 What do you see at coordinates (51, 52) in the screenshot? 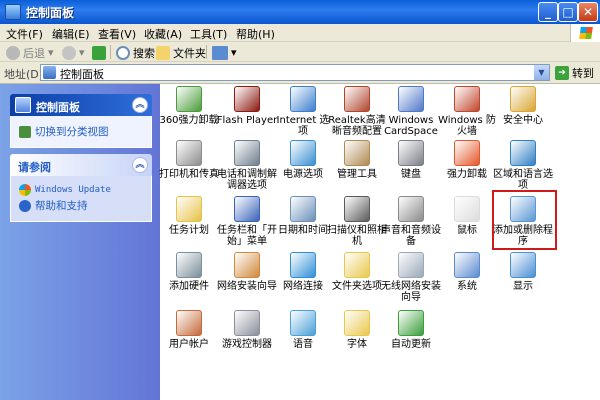
I see `back-dropdown-icon: ▾` at bounding box center [51, 52].